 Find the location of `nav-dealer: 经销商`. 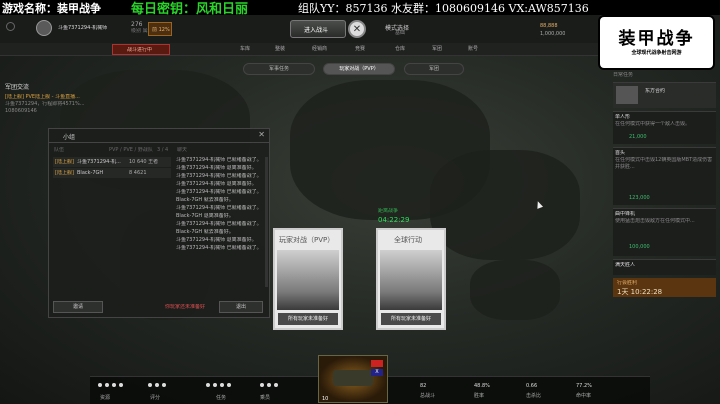

nav-dealer: 经销商 is located at coordinates (319, 49).